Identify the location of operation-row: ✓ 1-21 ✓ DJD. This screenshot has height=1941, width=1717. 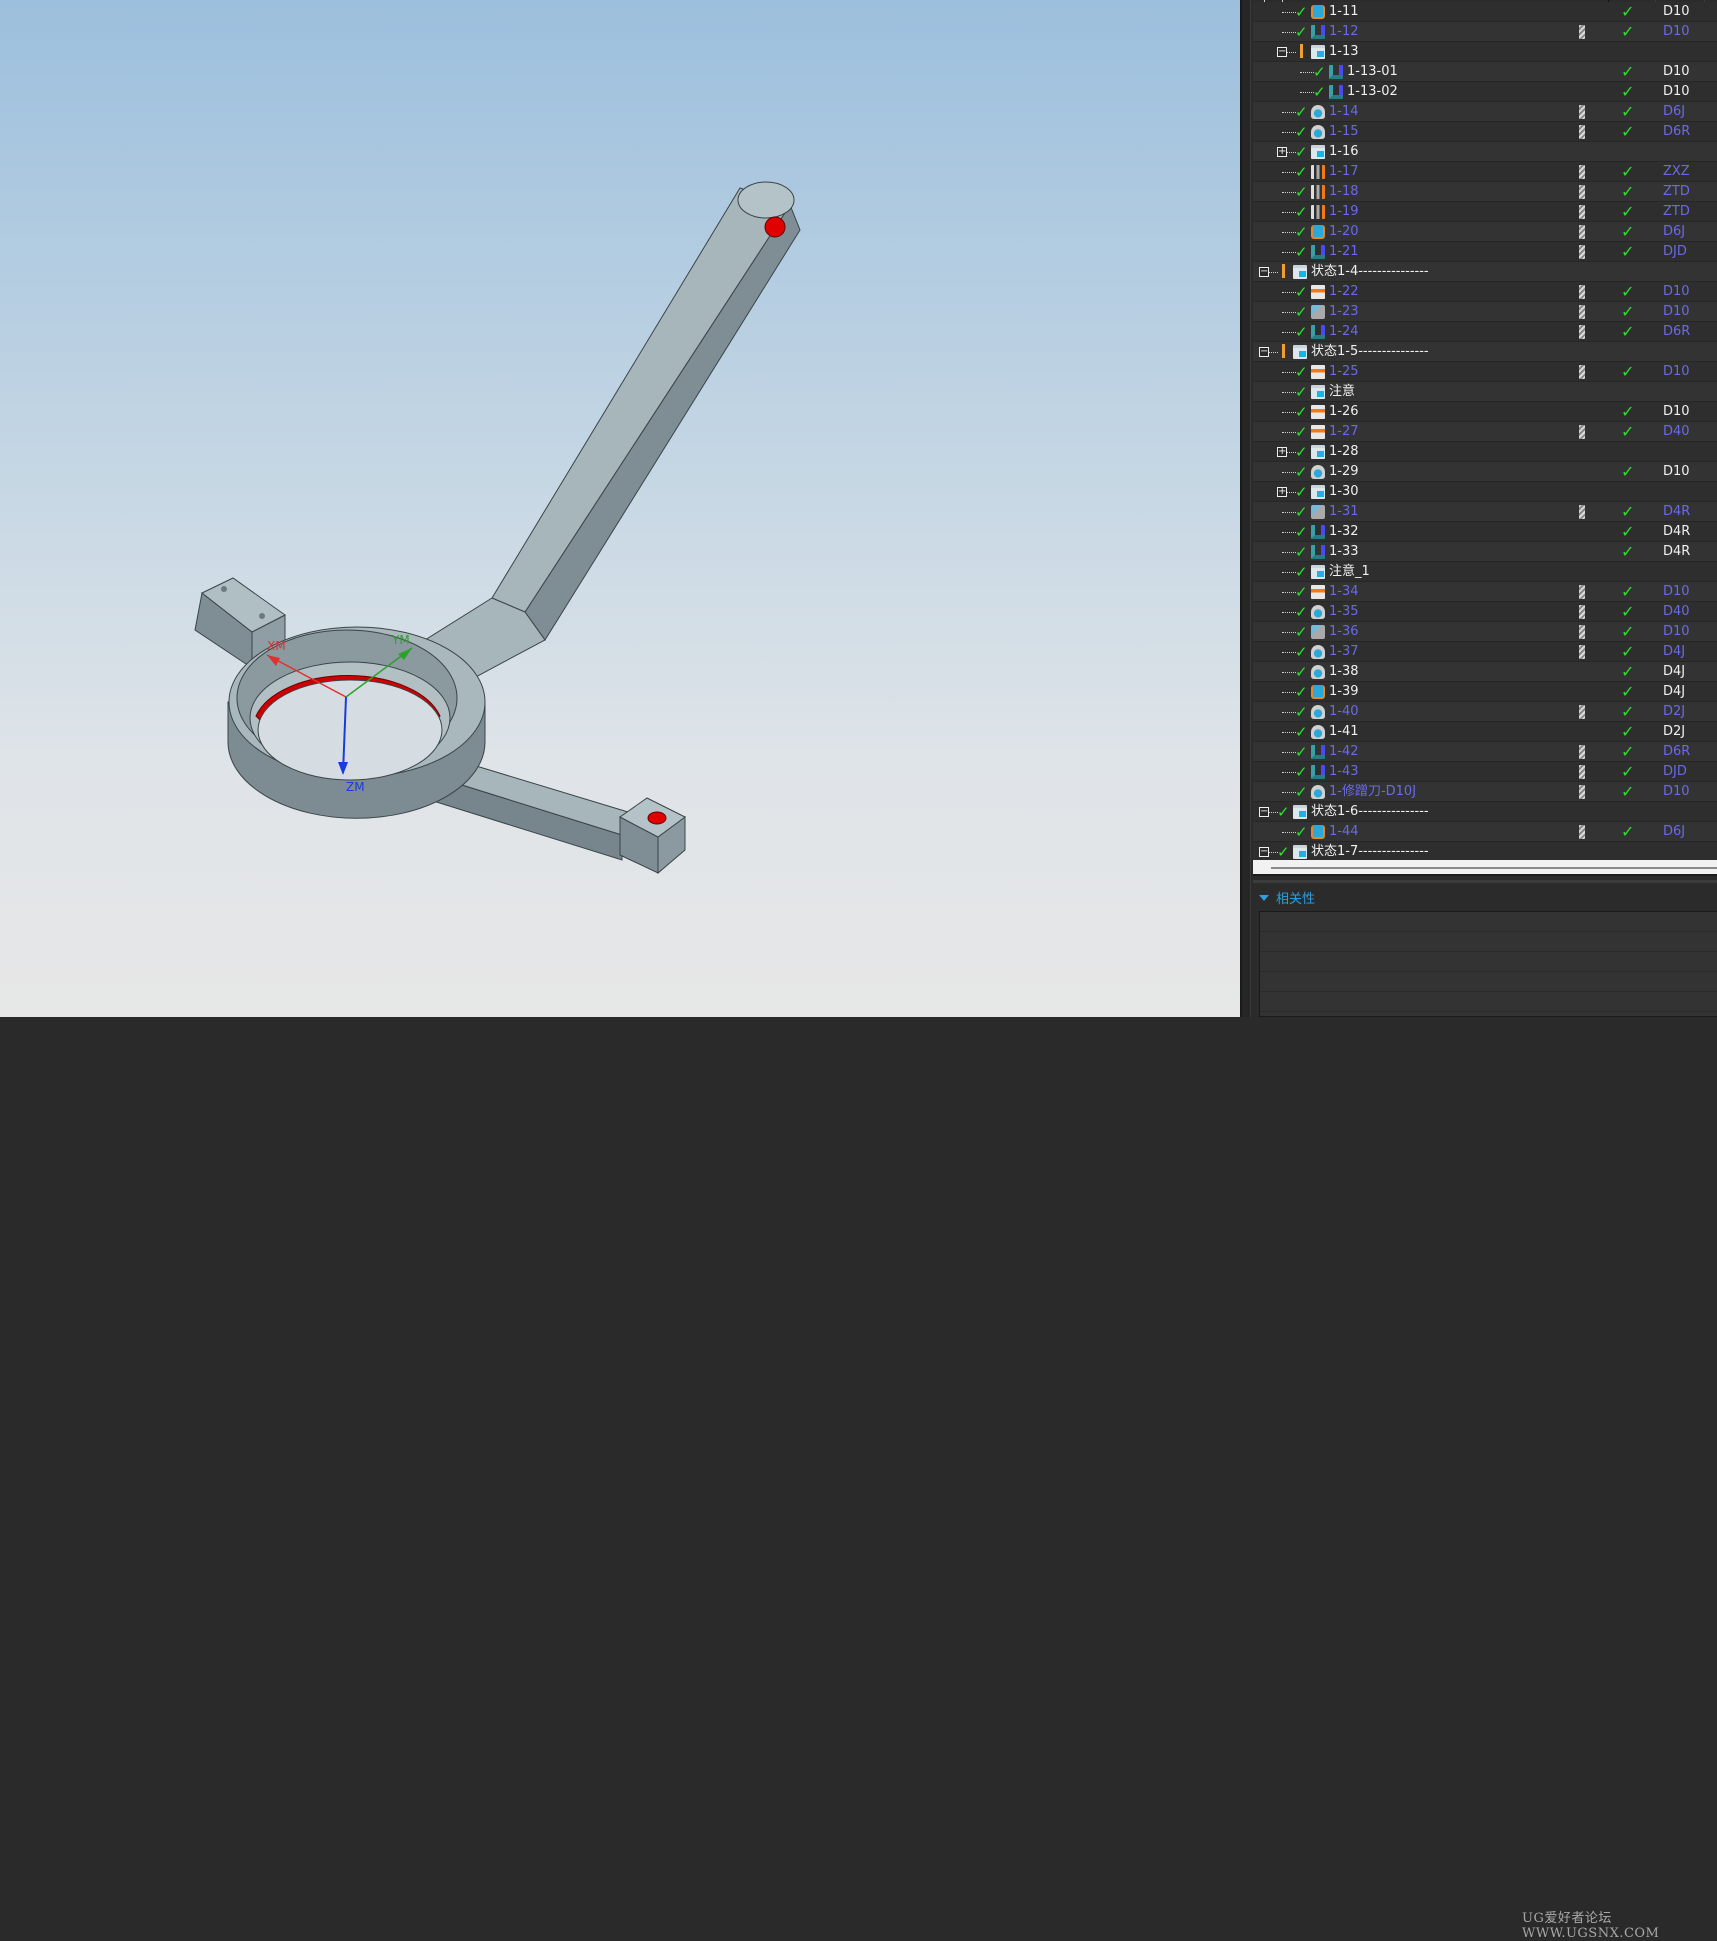
(1485, 252).